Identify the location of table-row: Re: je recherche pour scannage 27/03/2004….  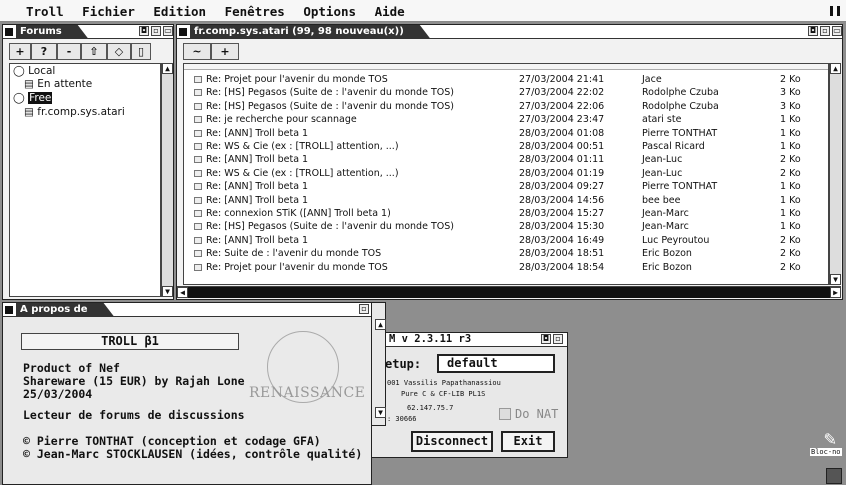
(506, 119).